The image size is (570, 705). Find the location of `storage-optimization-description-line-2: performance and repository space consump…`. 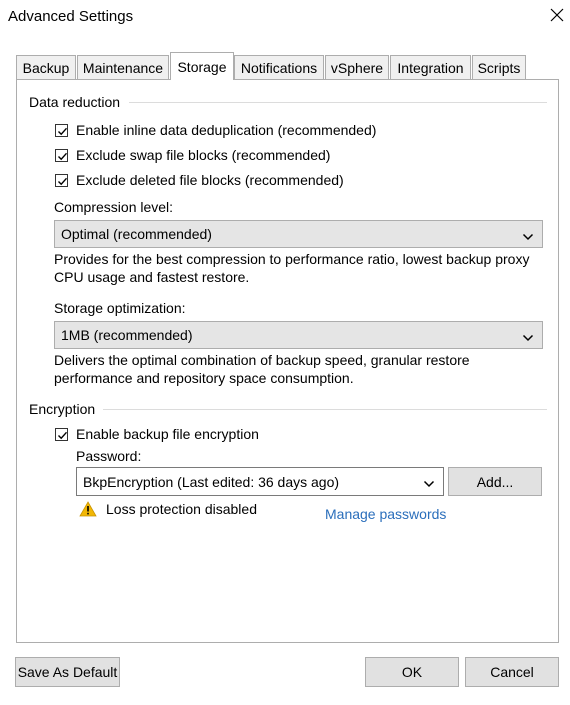

storage-optimization-description-line-2: performance and repository space consump… is located at coordinates (204, 378).